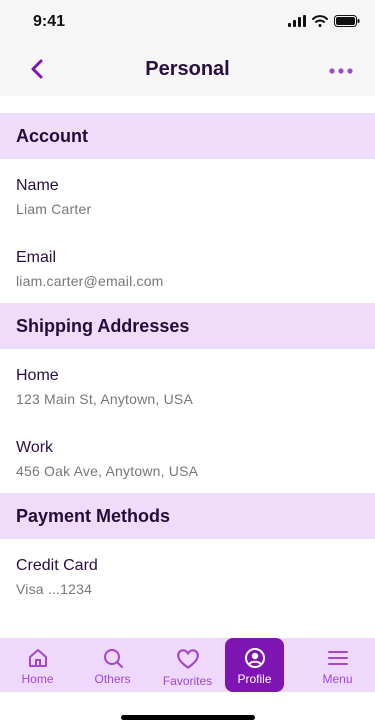 The width and height of the screenshot is (375, 728). I want to click on list-item-work-address: Work 456 Oak Ave, Anytown, USA, so click(187, 457).